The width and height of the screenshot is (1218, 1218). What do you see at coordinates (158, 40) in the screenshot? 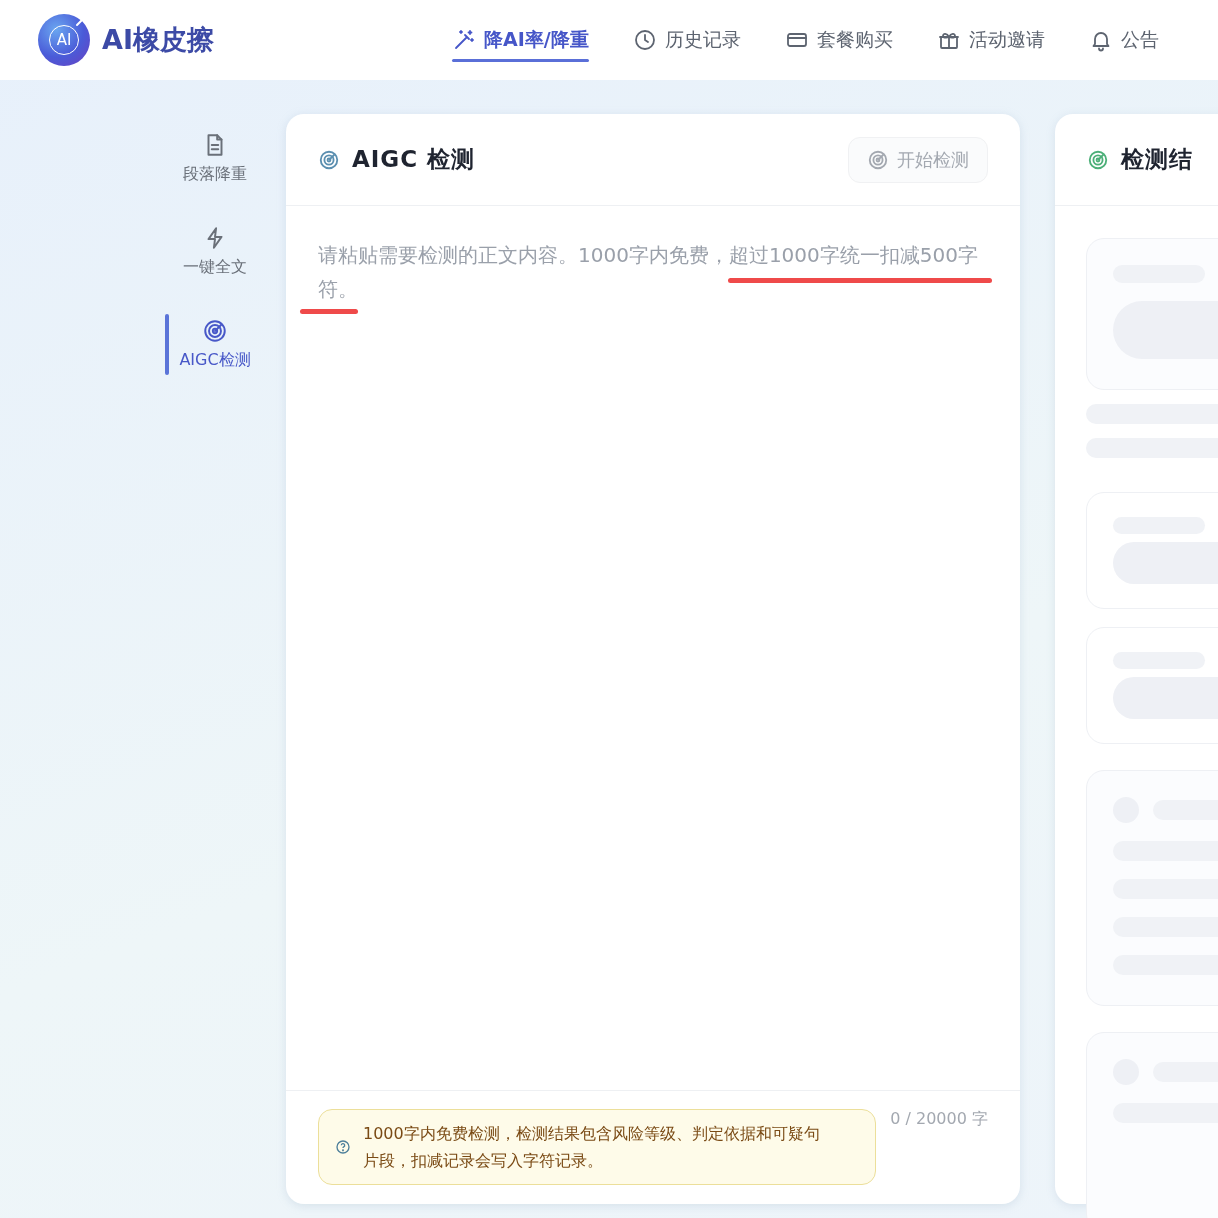
I see `app-name: AI橡皮擦` at bounding box center [158, 40].